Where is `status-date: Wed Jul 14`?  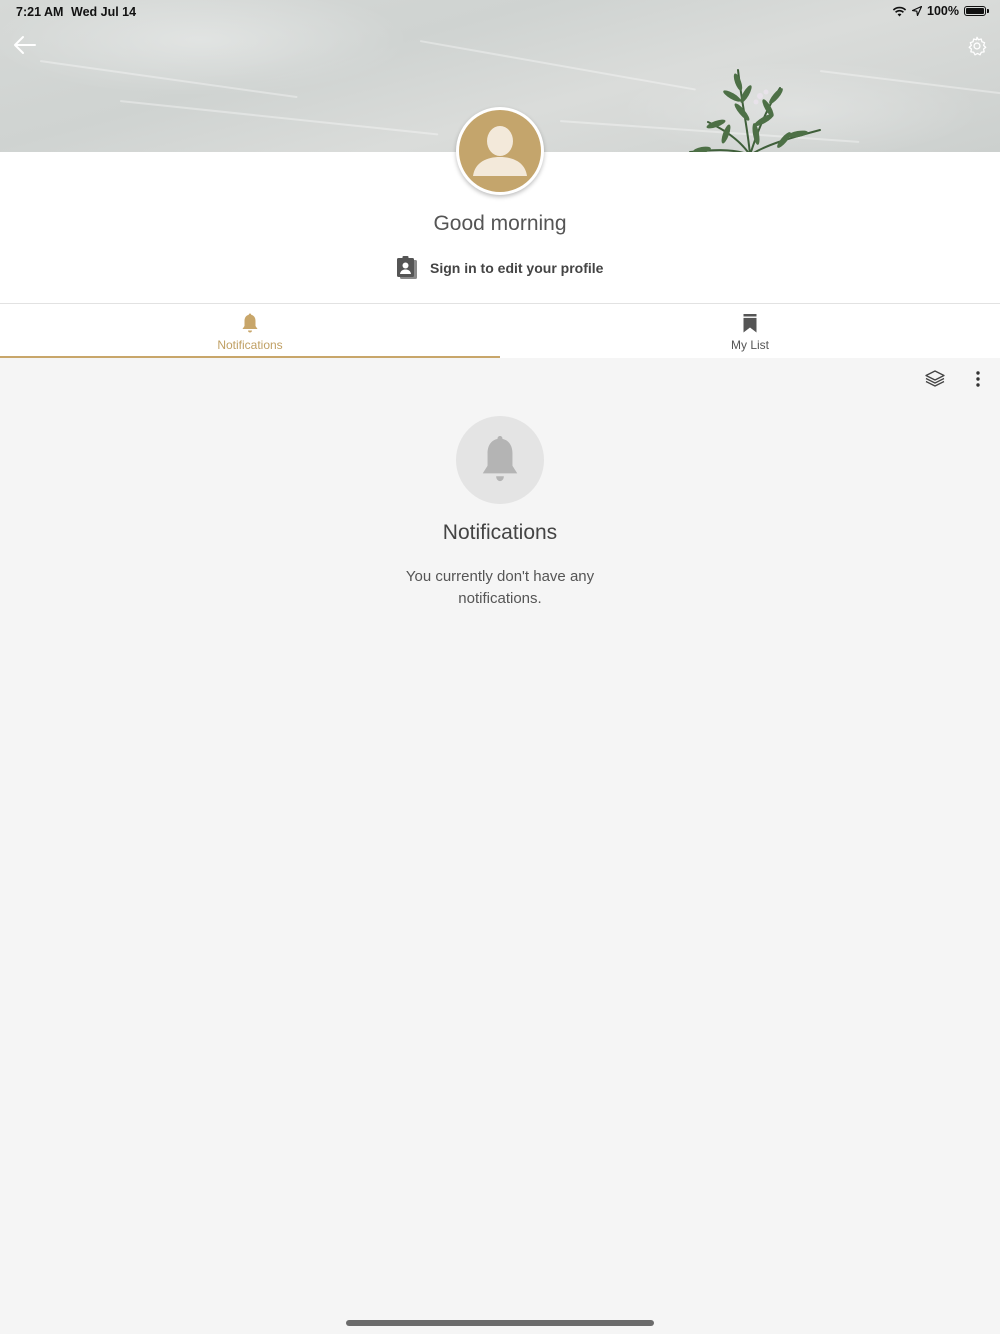
status-date: Wed Jul 14 is located at coordinates (104, 12).